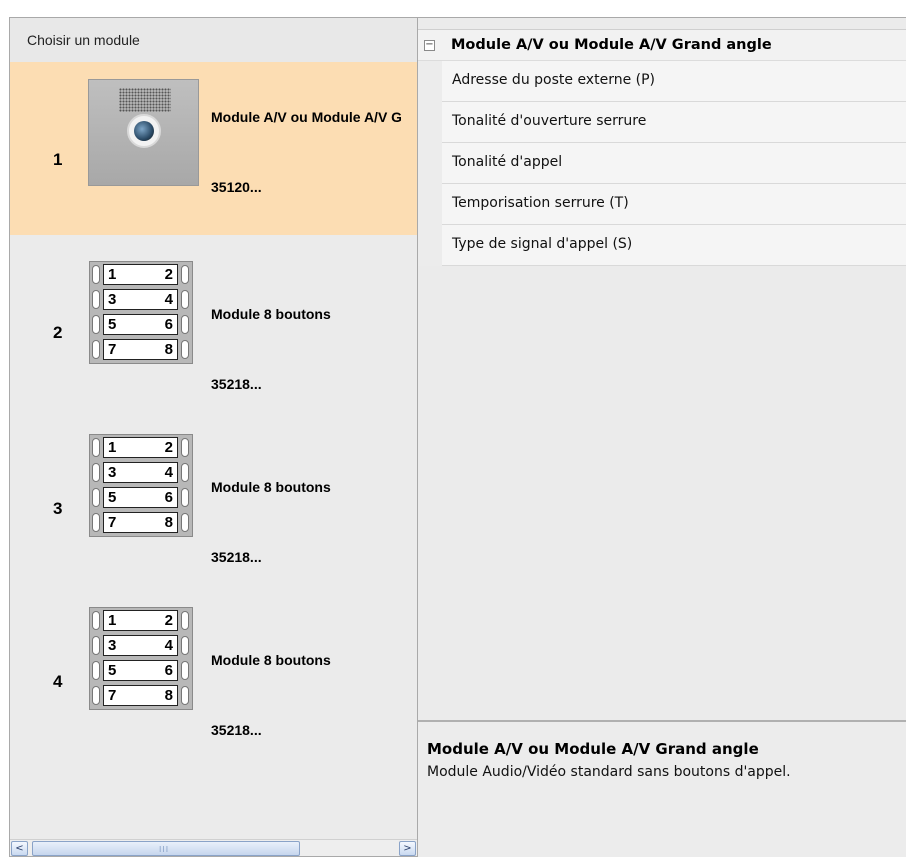  What do you see at coordinates (407, 848) in the screenshot?
I see `scroll-right-arrow-icon: >` at bounding box center [407, 848].